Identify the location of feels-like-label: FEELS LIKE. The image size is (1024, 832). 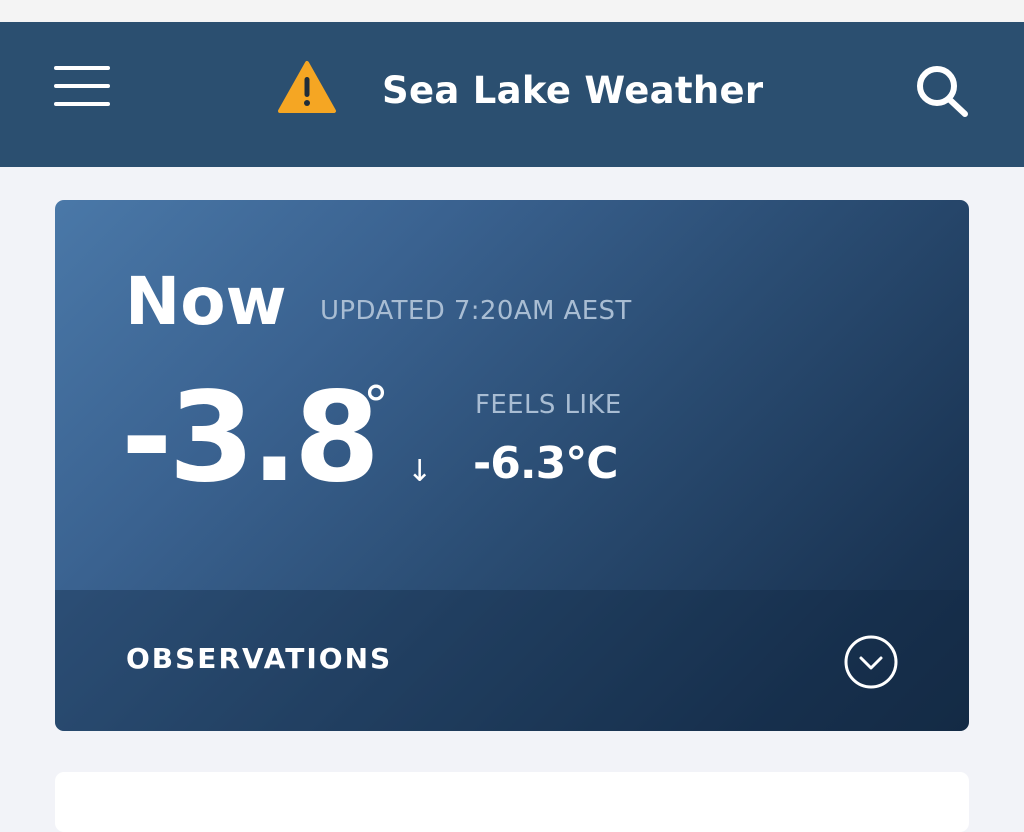
(548, 405).